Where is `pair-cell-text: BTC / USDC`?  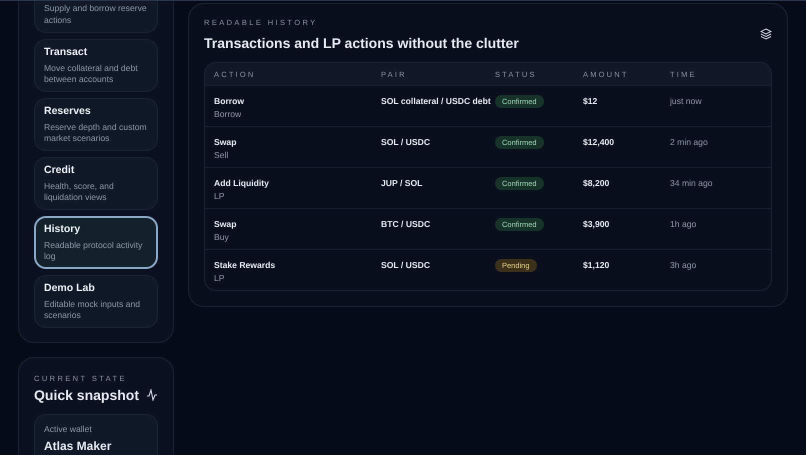
pair-cell-text: BTC / USDC is located at coordinates (406, 224).